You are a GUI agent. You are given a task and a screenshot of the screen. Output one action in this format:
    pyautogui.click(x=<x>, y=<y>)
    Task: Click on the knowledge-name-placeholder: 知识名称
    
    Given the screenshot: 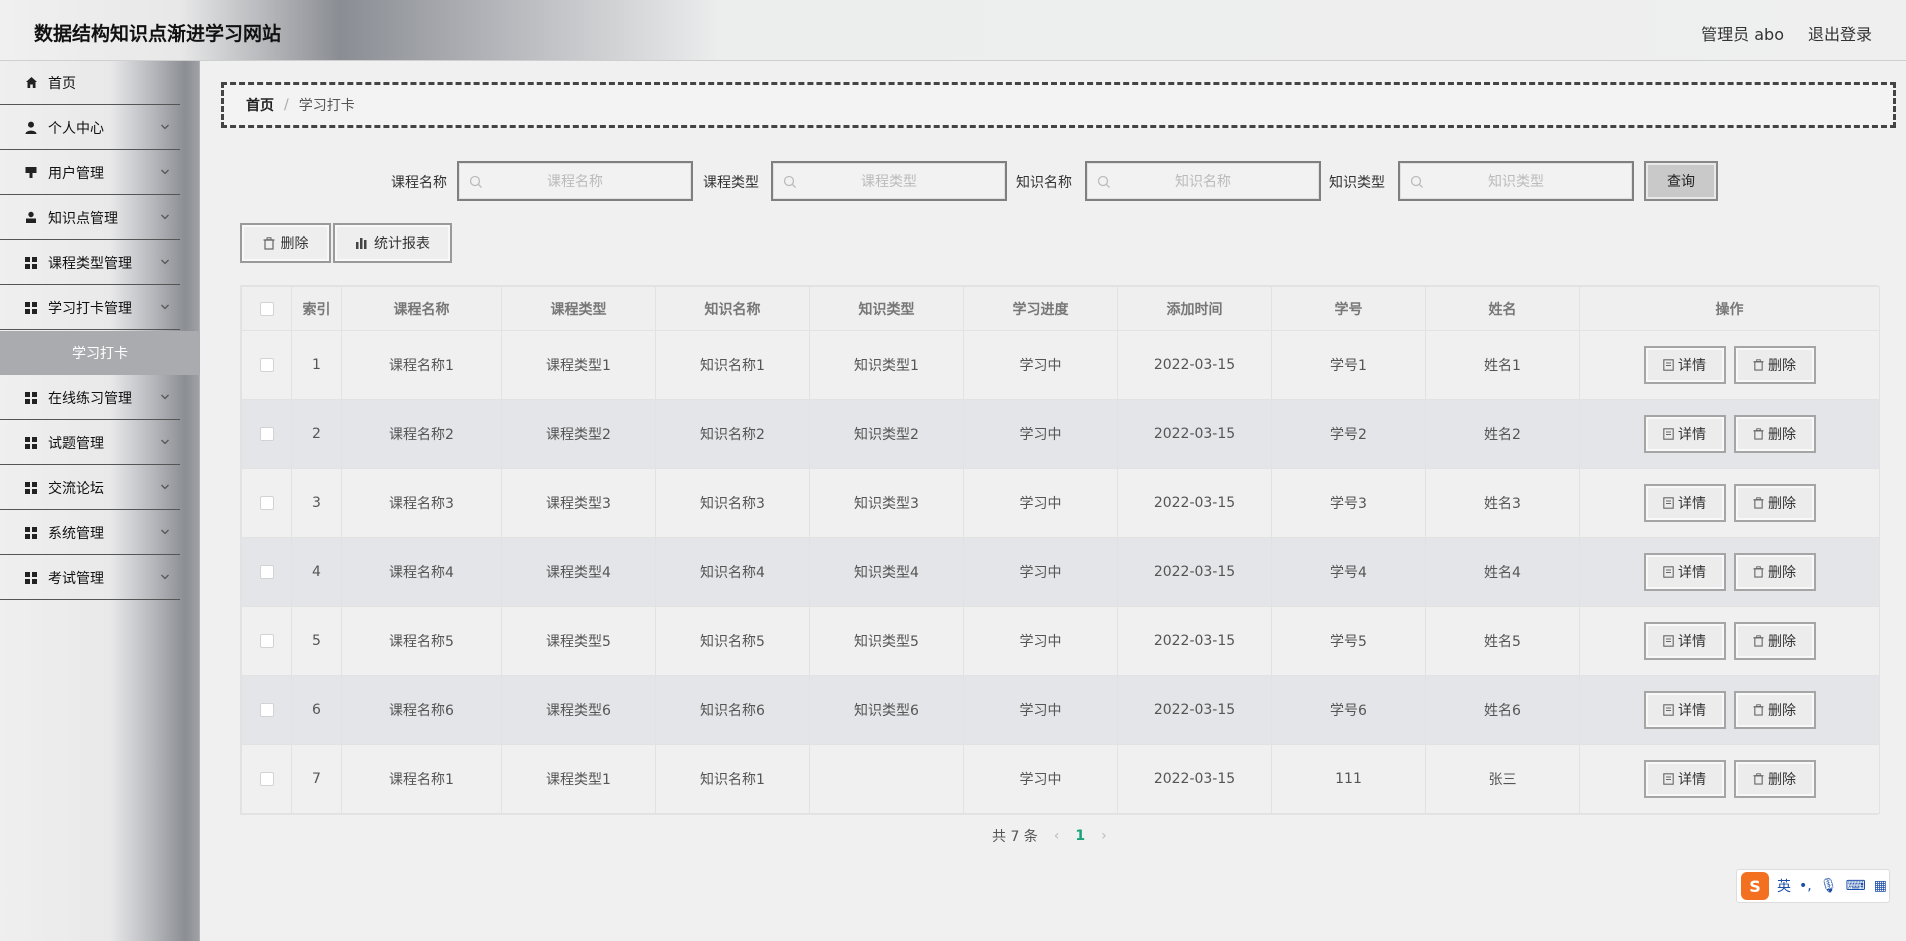 What is the action you would take?
    pyautogui.click(x=1203, y=182)
    